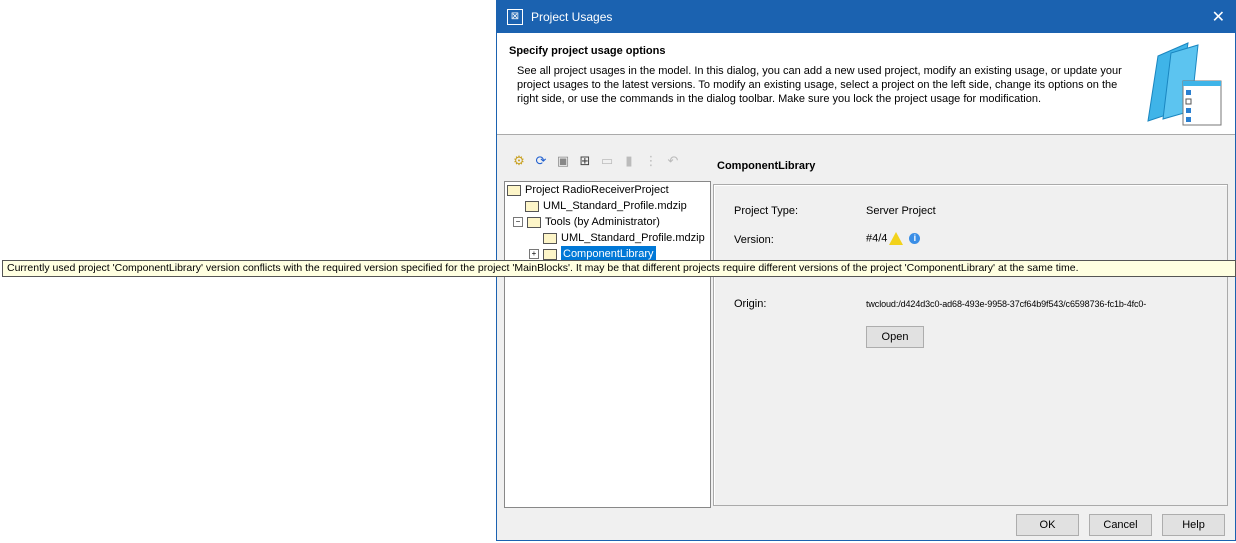  What do you see at coordinates (754, 240) in the screenshot?
I see `version-label: Version:` at bounding box center [754, 240].